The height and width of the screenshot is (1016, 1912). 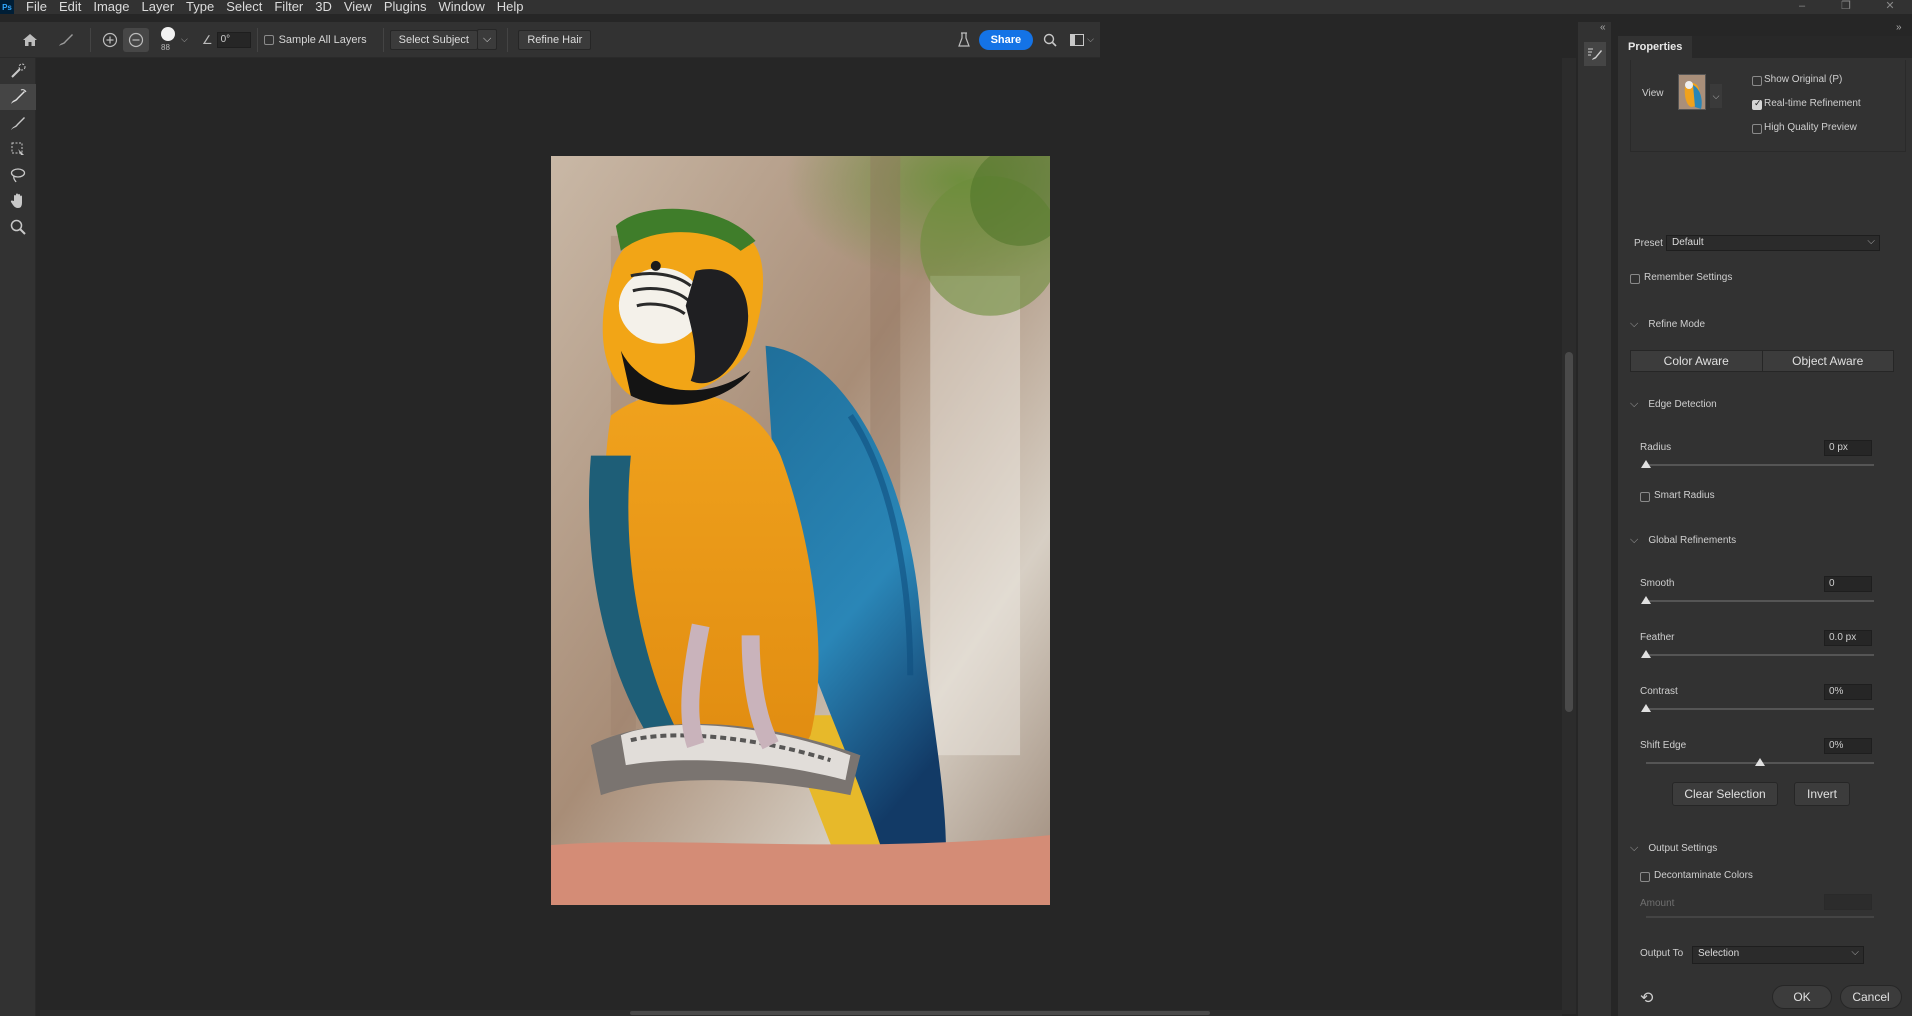 What do you see at coordinates (1646, 464) in the screenshot?
I see `radius-slider-thumb` at bounding box center [1646, 464].